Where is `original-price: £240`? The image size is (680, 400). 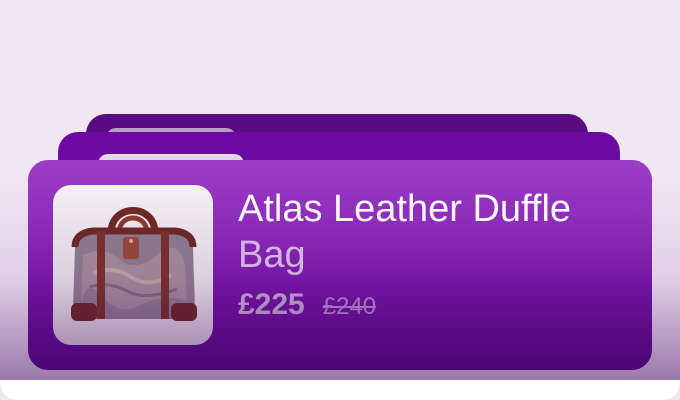
original-price: £240 is located at coordinates (349, 306).